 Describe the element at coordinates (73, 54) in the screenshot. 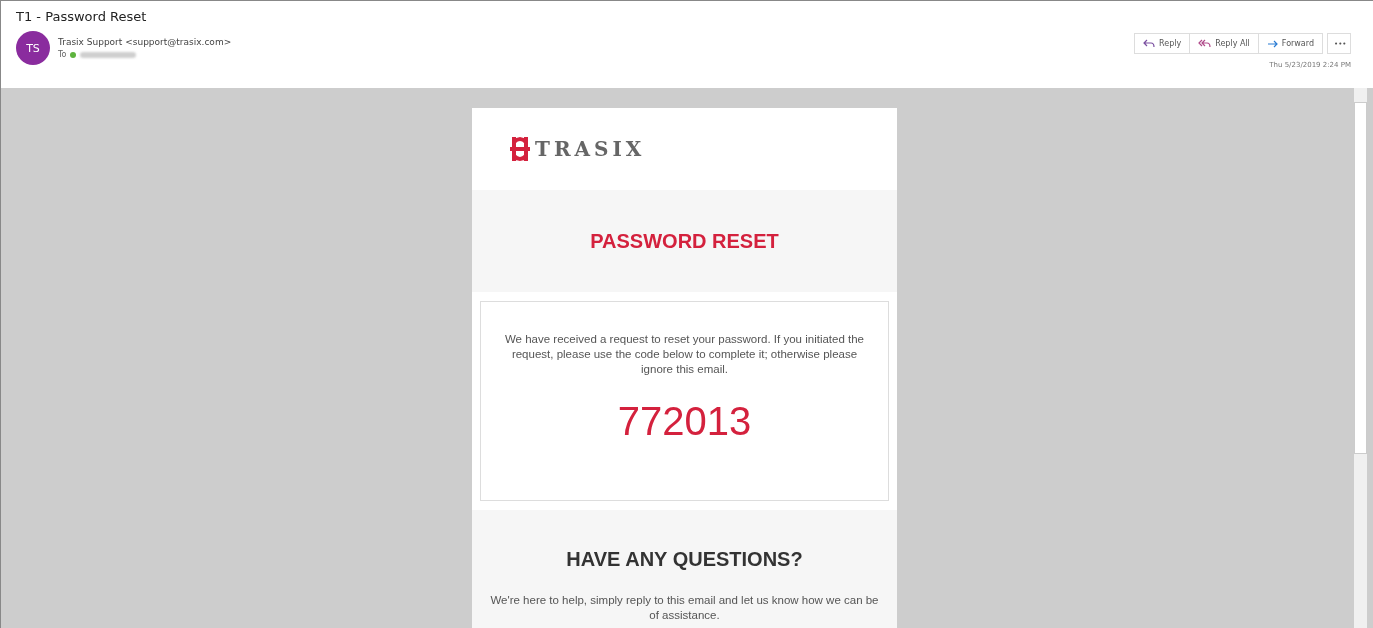

I see `status-dot-icon` at that location.